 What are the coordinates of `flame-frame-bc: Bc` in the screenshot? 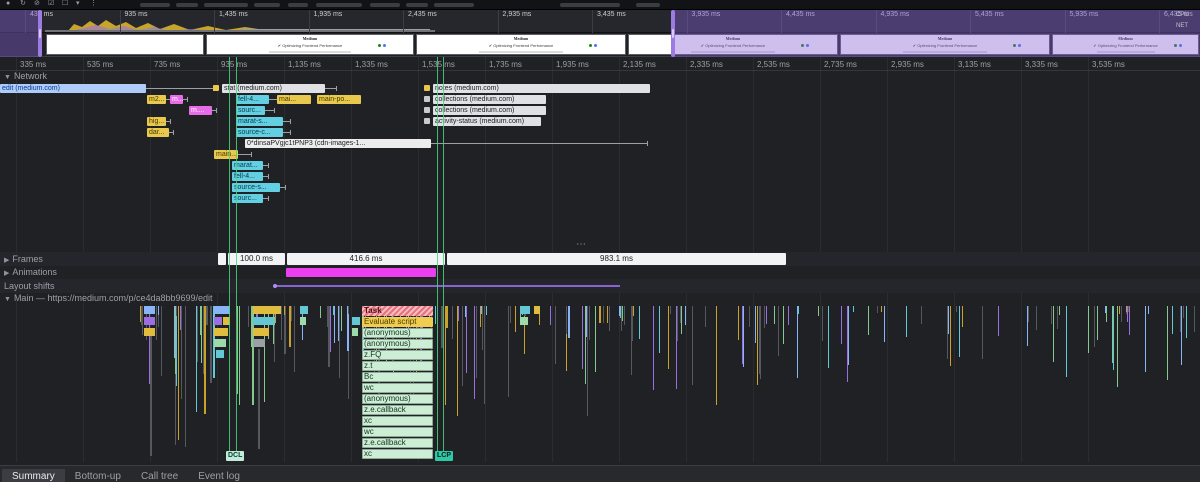 It's located at (397, 377).